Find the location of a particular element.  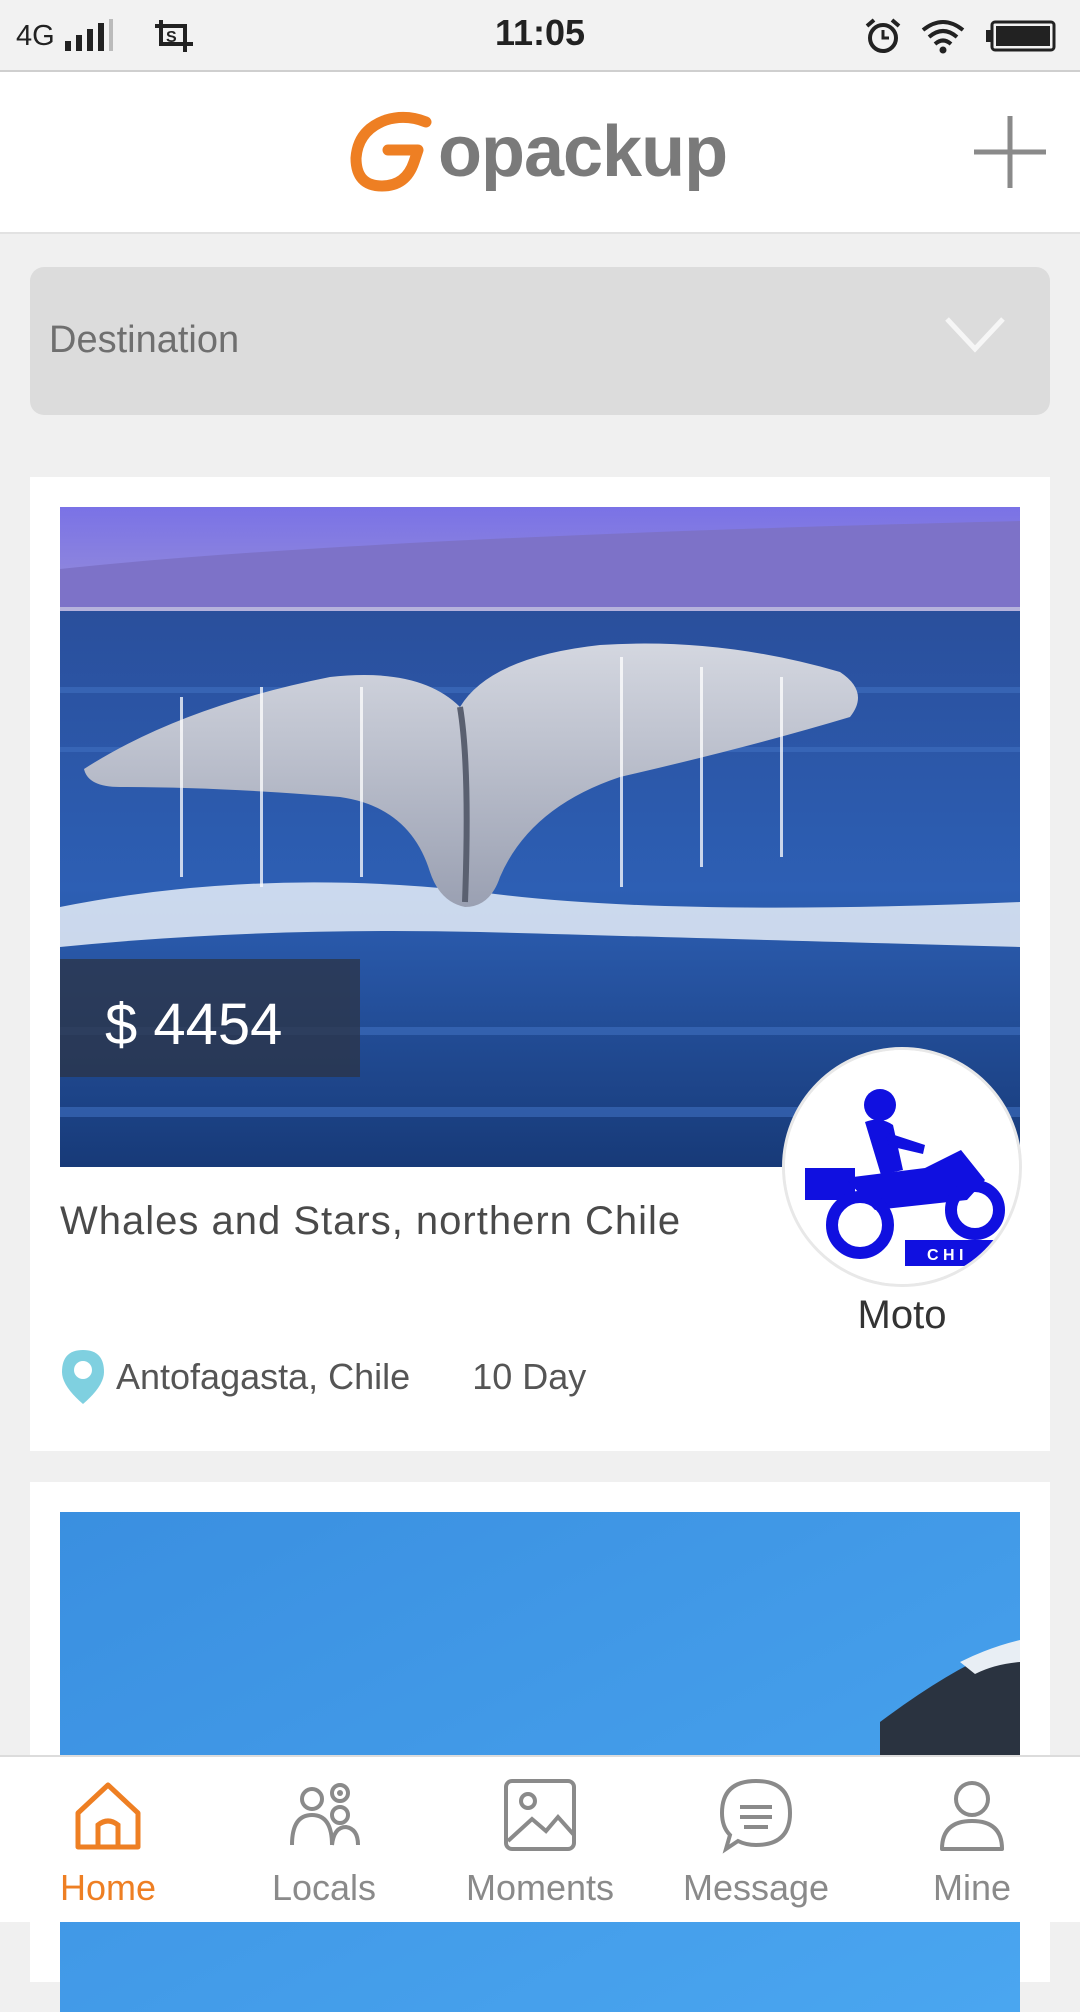

nav-label: Home is located at coordinates (108, 1887).